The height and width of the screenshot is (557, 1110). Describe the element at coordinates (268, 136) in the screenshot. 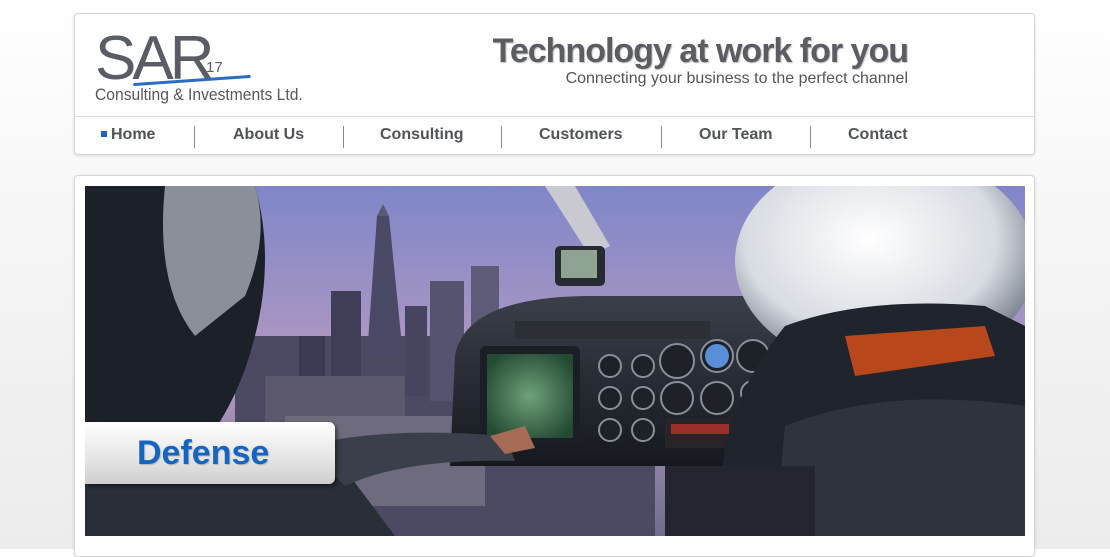

I see `nav-about-us: About Us` at that location.